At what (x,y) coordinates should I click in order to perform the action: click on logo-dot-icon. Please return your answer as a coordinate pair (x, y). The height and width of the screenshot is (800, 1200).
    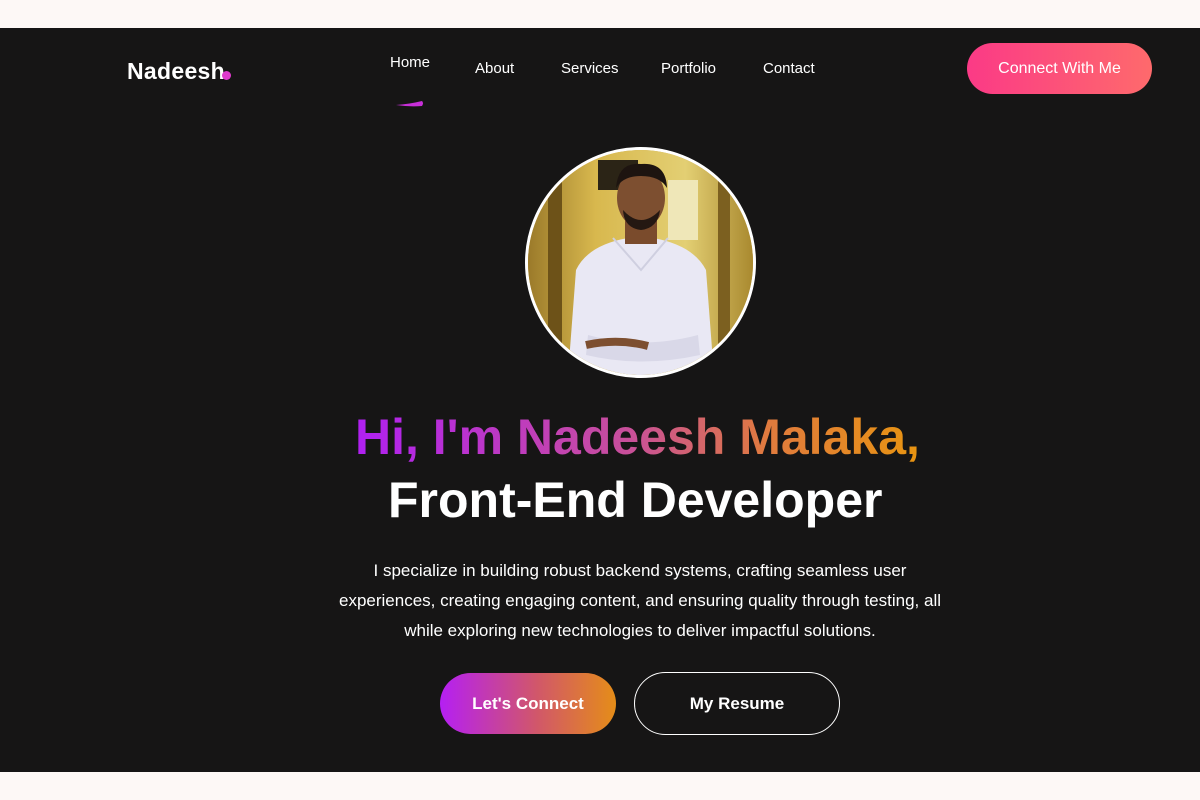
    Looking at the image, I should click on (226, 75).